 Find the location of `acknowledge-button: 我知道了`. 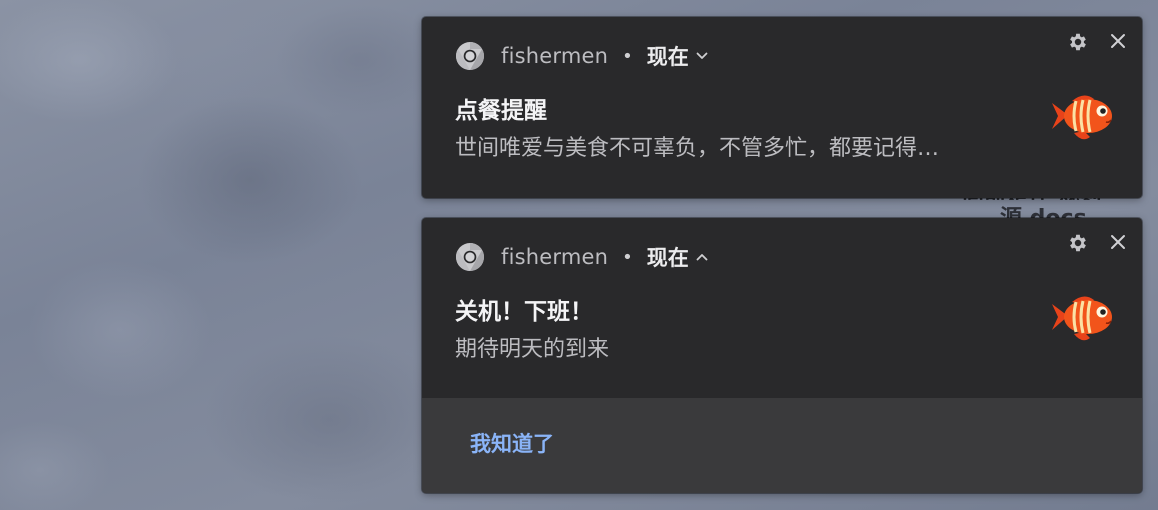

acknowledge-button: 我知道了 is located at coordinates (512, 443).